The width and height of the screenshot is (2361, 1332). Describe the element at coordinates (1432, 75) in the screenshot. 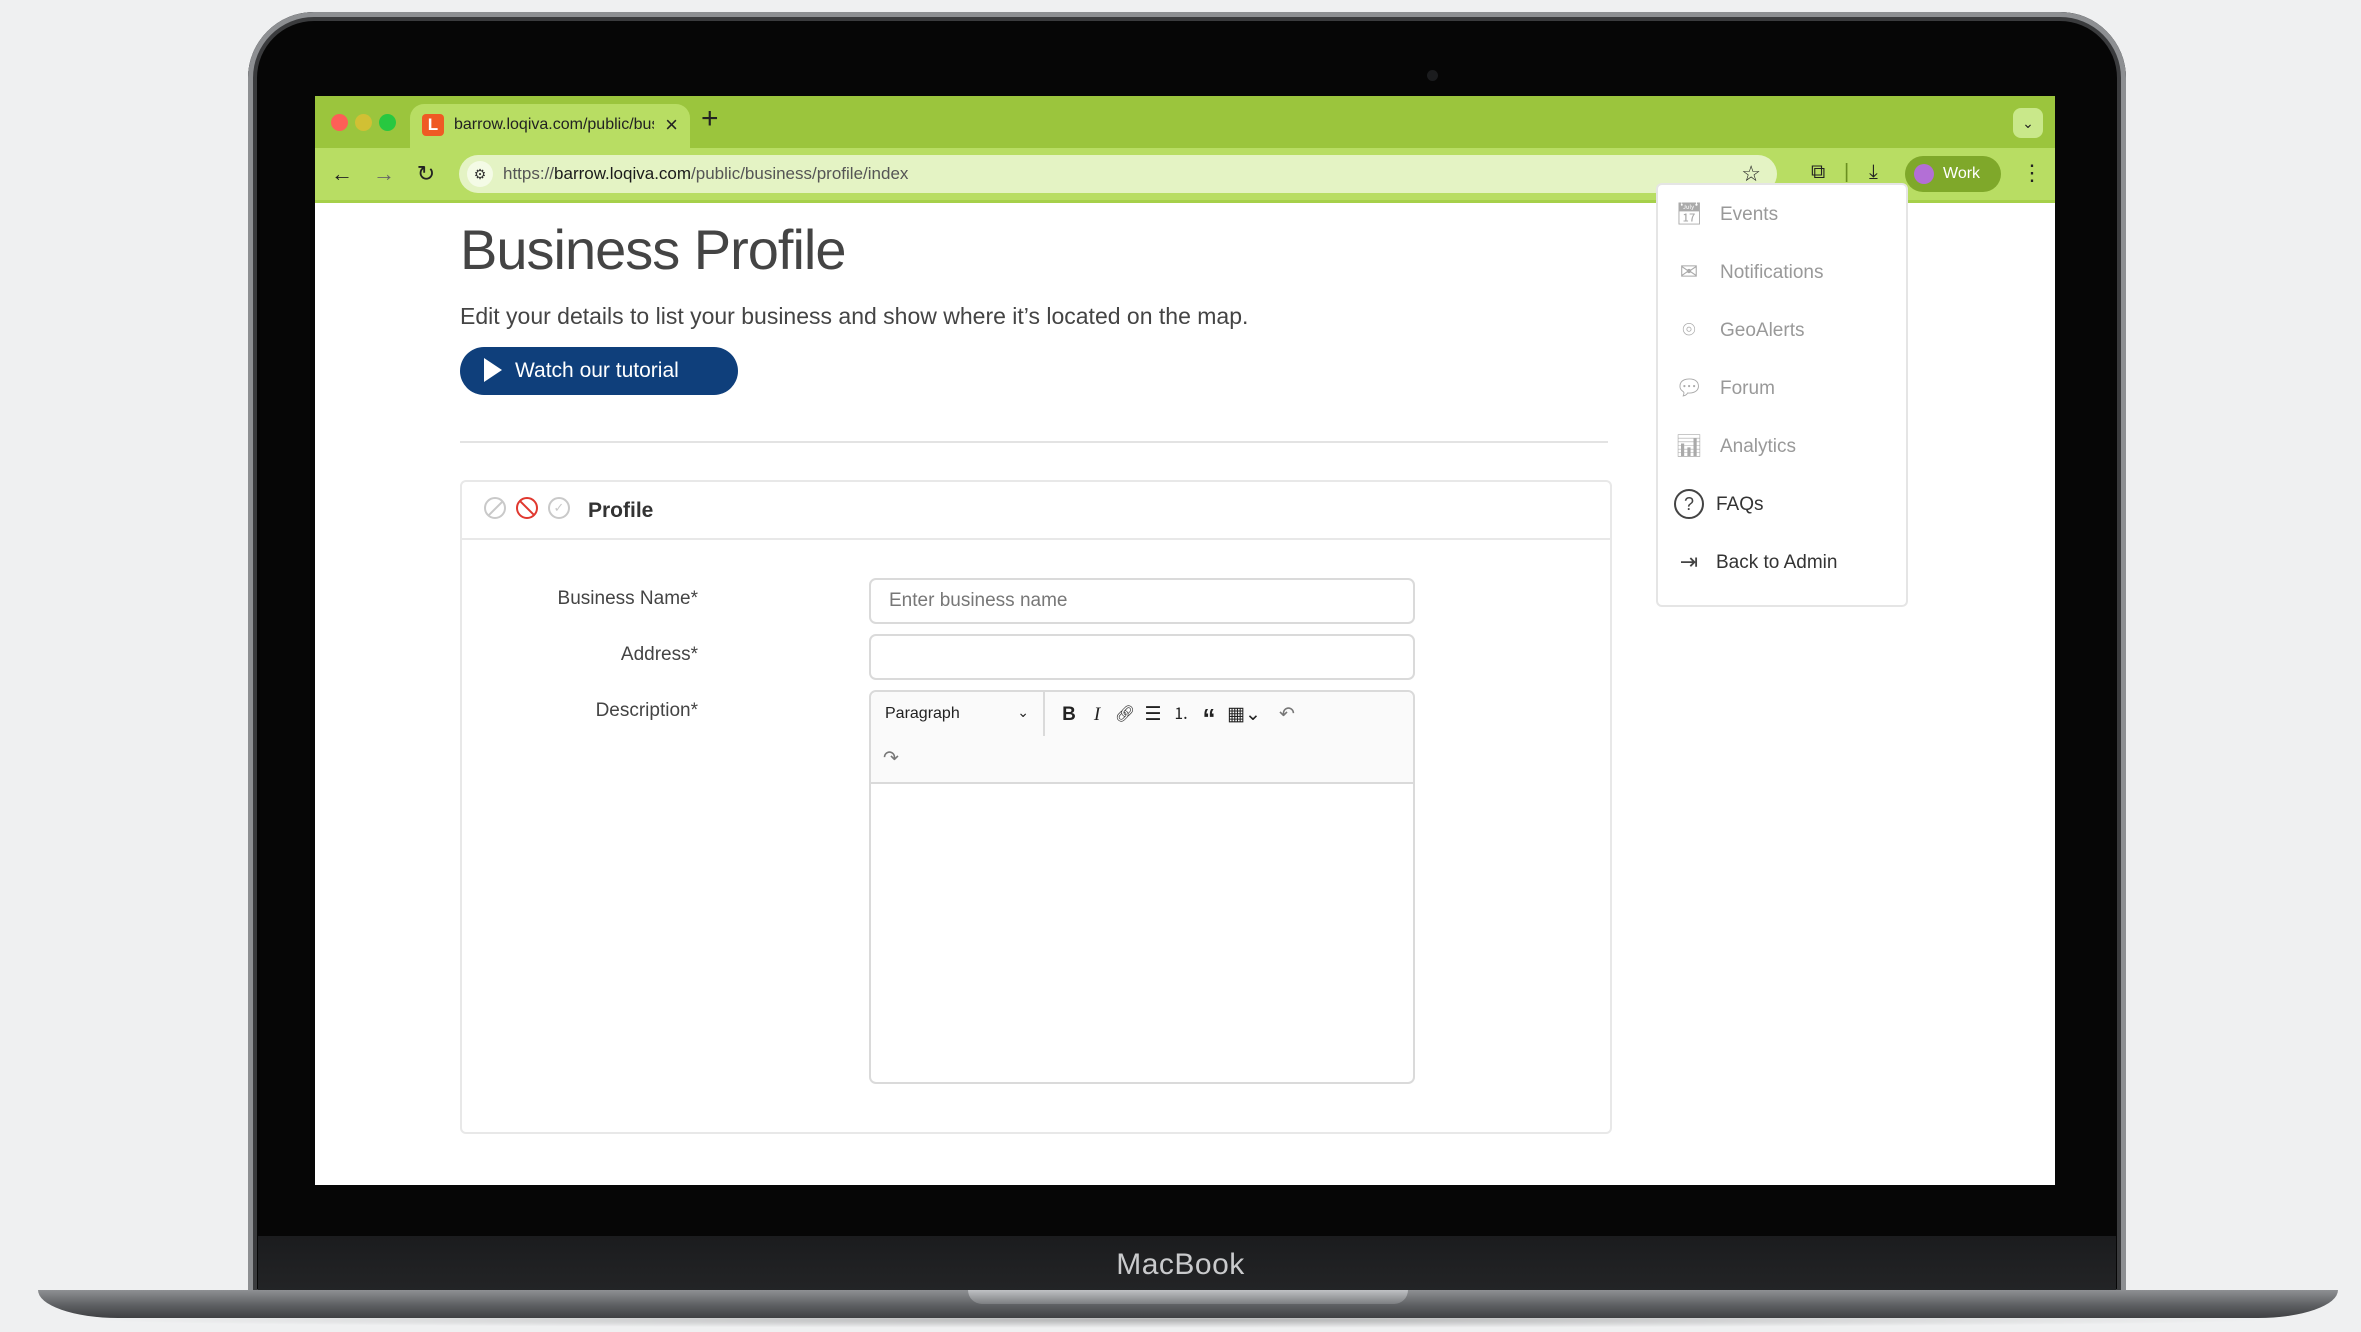

I see `camera-icon` at that location.